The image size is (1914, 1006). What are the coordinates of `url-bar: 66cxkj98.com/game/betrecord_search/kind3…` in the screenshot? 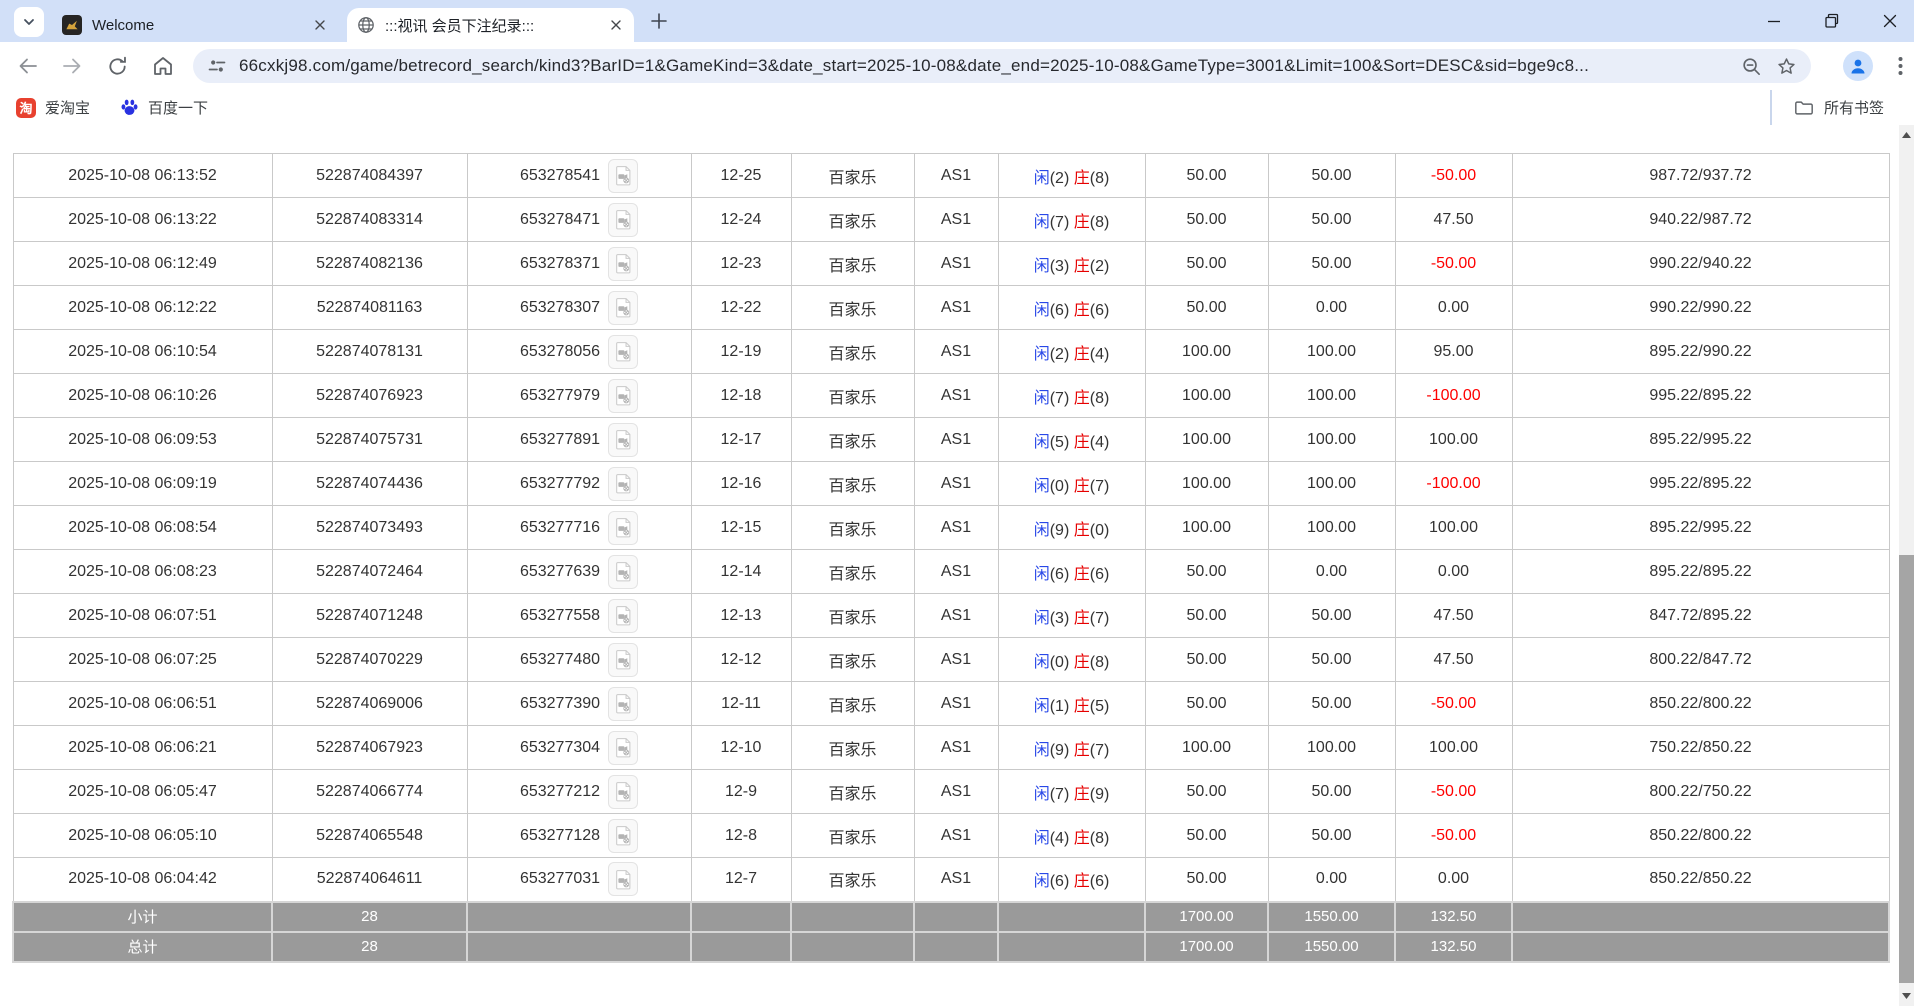 It's located at (1002, 66).